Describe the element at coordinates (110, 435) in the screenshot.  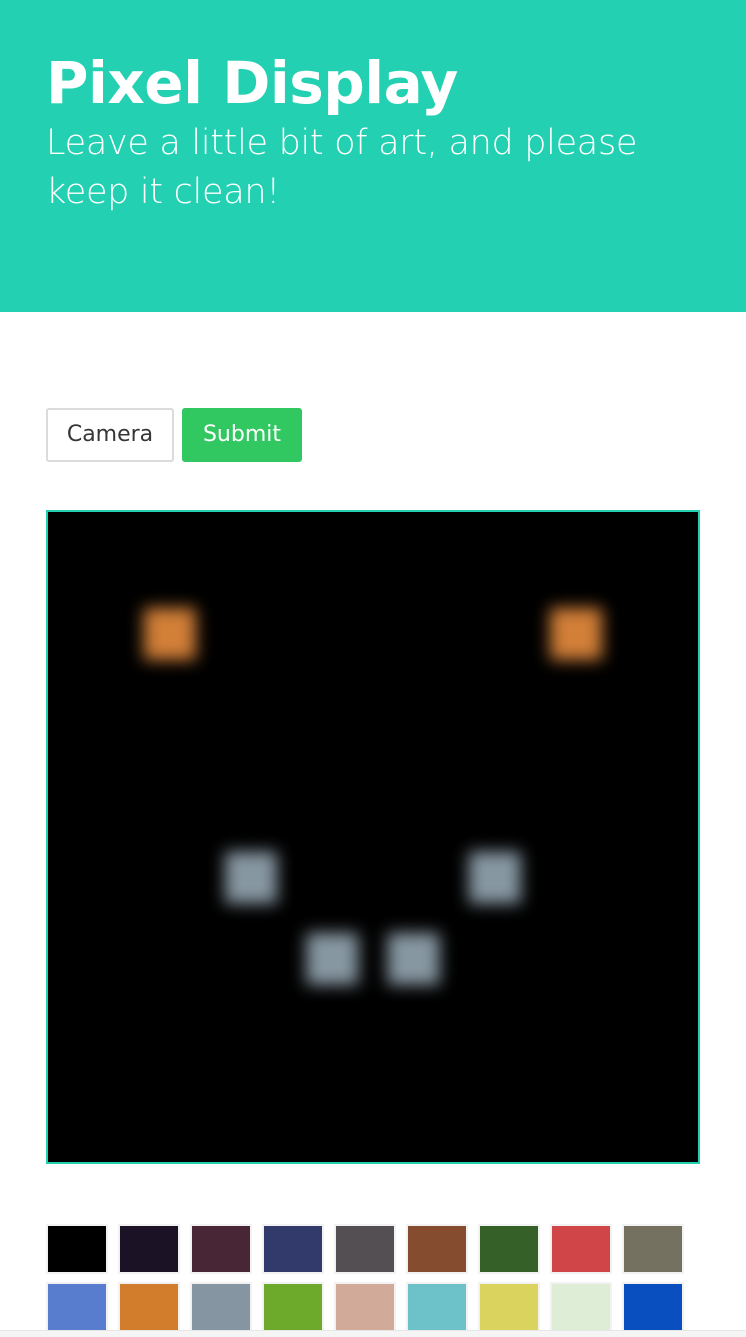
I see `camera-button: Camera` at that location.